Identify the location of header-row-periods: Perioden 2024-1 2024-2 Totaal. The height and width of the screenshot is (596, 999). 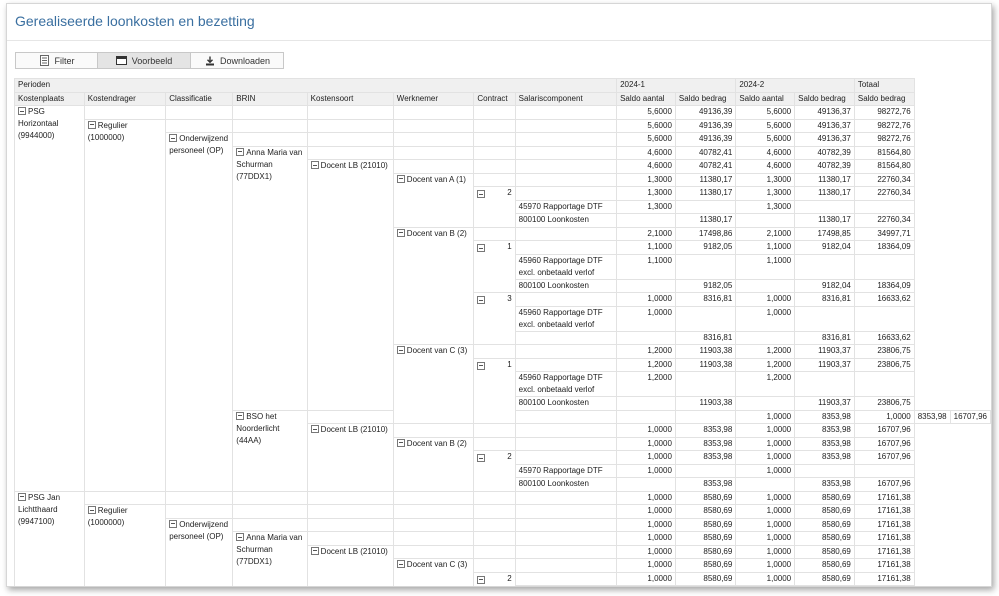
(502, 85).